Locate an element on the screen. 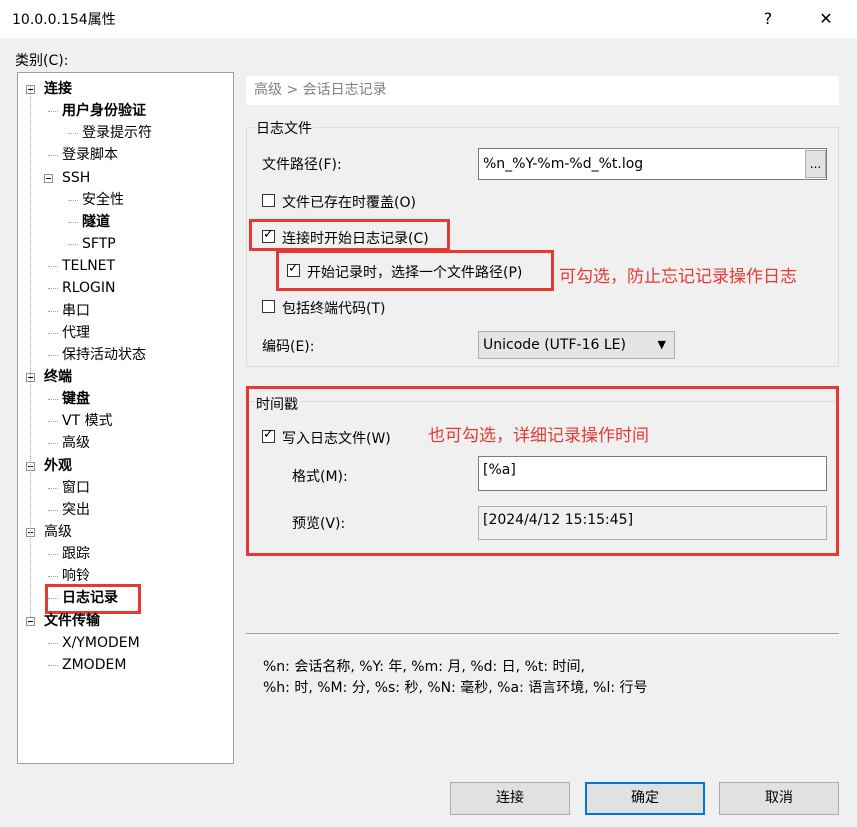  tree-item: 外观 is located at coordinates (58, 466).